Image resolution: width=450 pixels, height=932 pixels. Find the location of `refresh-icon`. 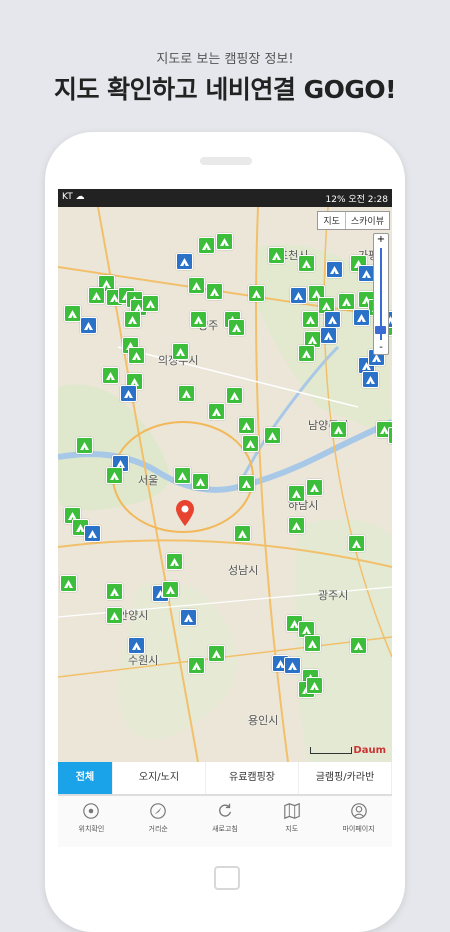

refresh-icon is located at coordinates (225, 810).